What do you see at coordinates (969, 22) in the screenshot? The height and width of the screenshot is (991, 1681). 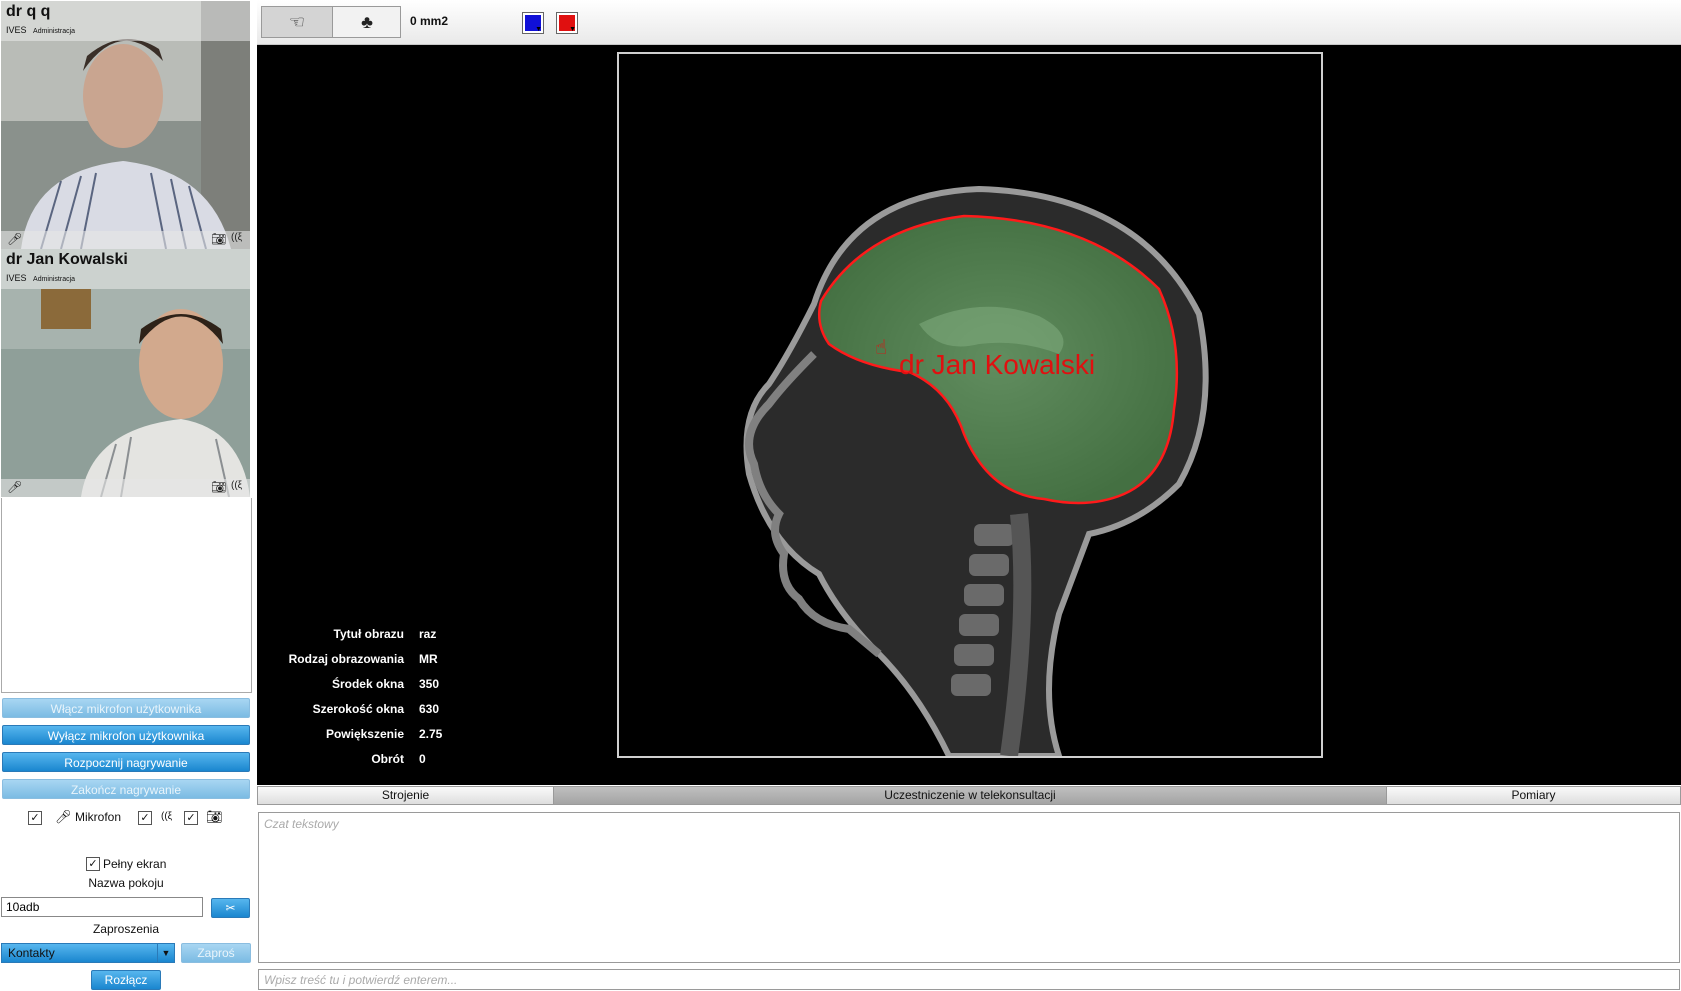 I see `image-toolbar: ☜ ♣ 0 mm2 ▼ ▼` at bounding box center [969, 22].